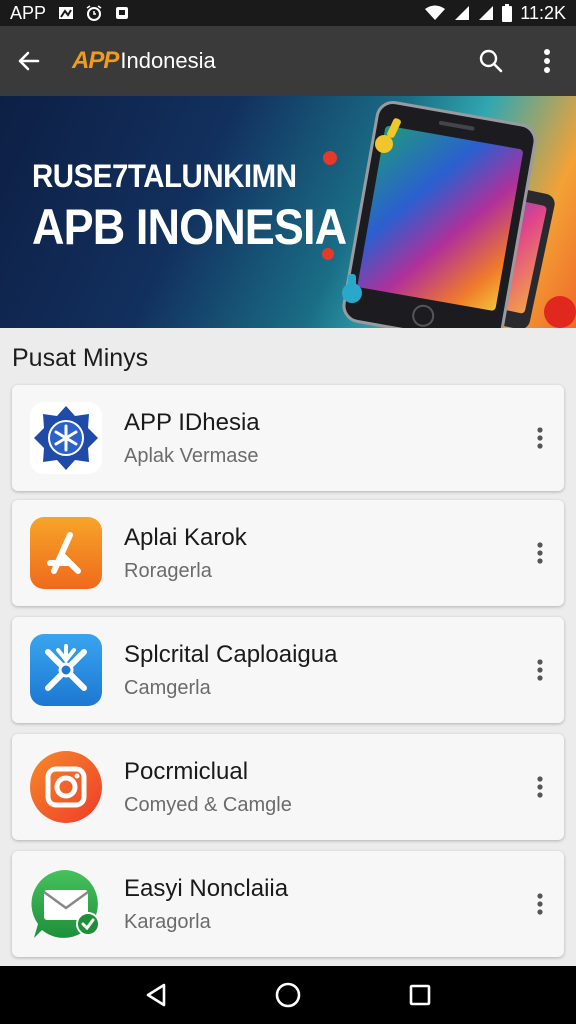 The width and height of the screenshot is (576, 1024). I want to click on app-subtitle: Comyed & Camgle, so click(208, 804).